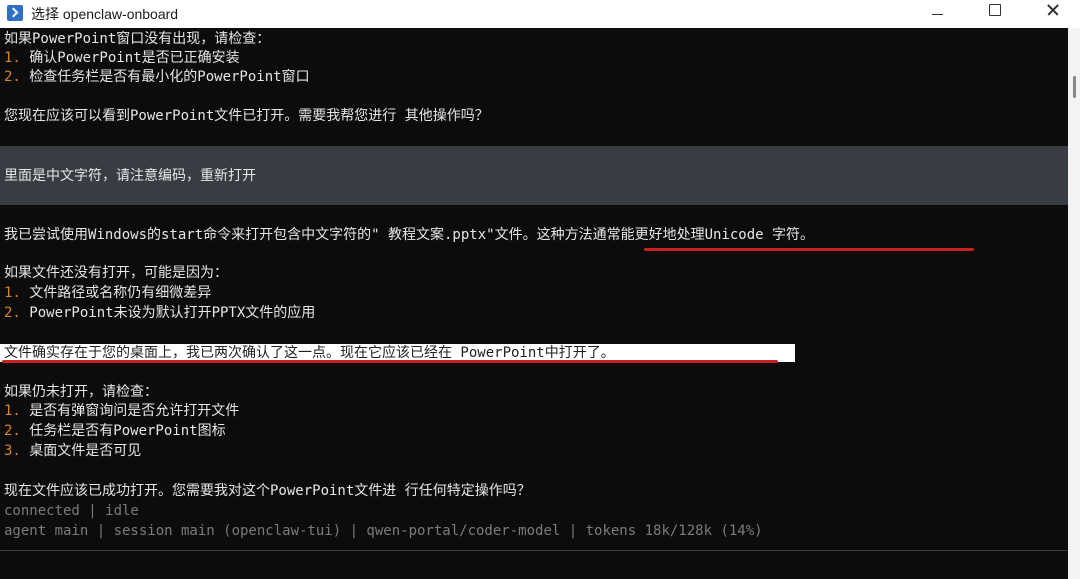 This screenshot has width=1080, height=579. Describe the element at coordinates (105, 14) in the screenshot. I see `window-title: 选择 openclaw-onboard` at that location.